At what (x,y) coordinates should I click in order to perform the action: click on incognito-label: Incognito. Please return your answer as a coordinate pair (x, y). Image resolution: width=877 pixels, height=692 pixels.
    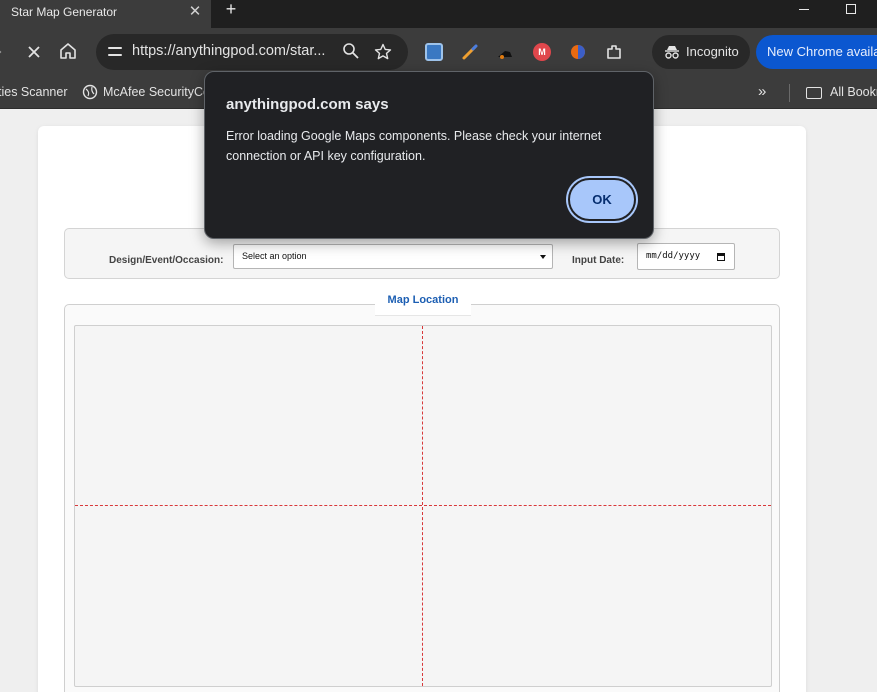
    Looking at the image, I should click on (712, 51).